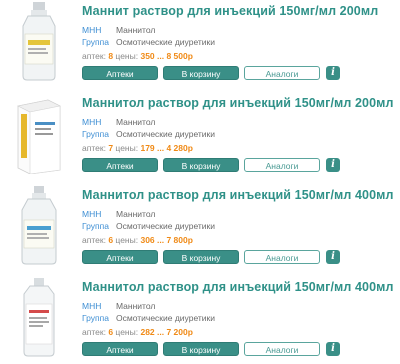  Describe the element at coordinates (166, 56) in the screenshot. I see `price-range: 350 ... 8 500р` at that location.